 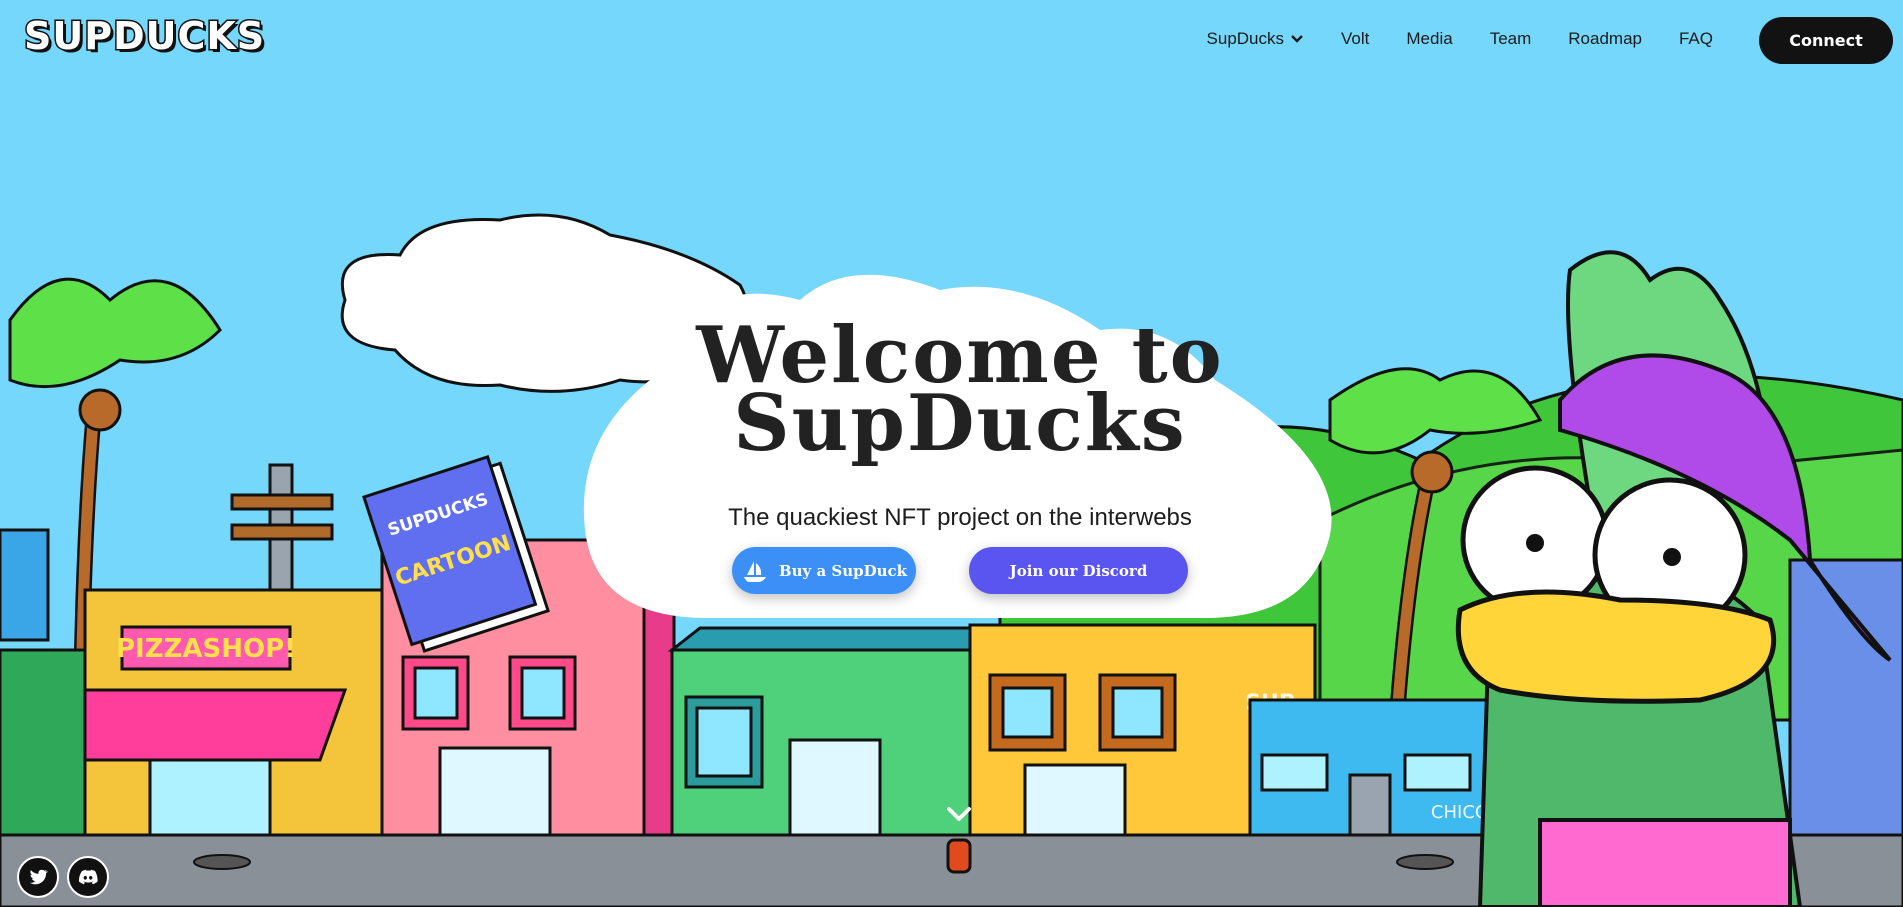 I want to click on supducks-logo: SUPDUCKS, so click(x=143, y=36).